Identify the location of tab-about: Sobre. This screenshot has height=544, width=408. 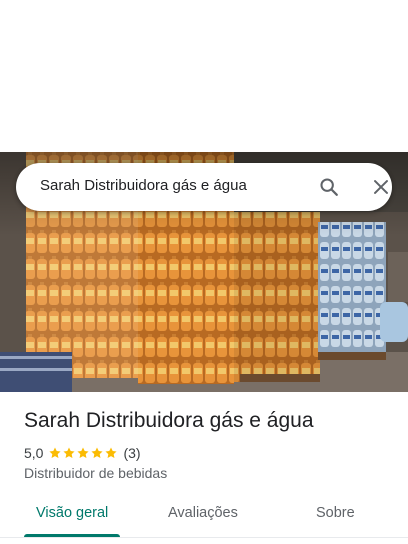
(335, 513).